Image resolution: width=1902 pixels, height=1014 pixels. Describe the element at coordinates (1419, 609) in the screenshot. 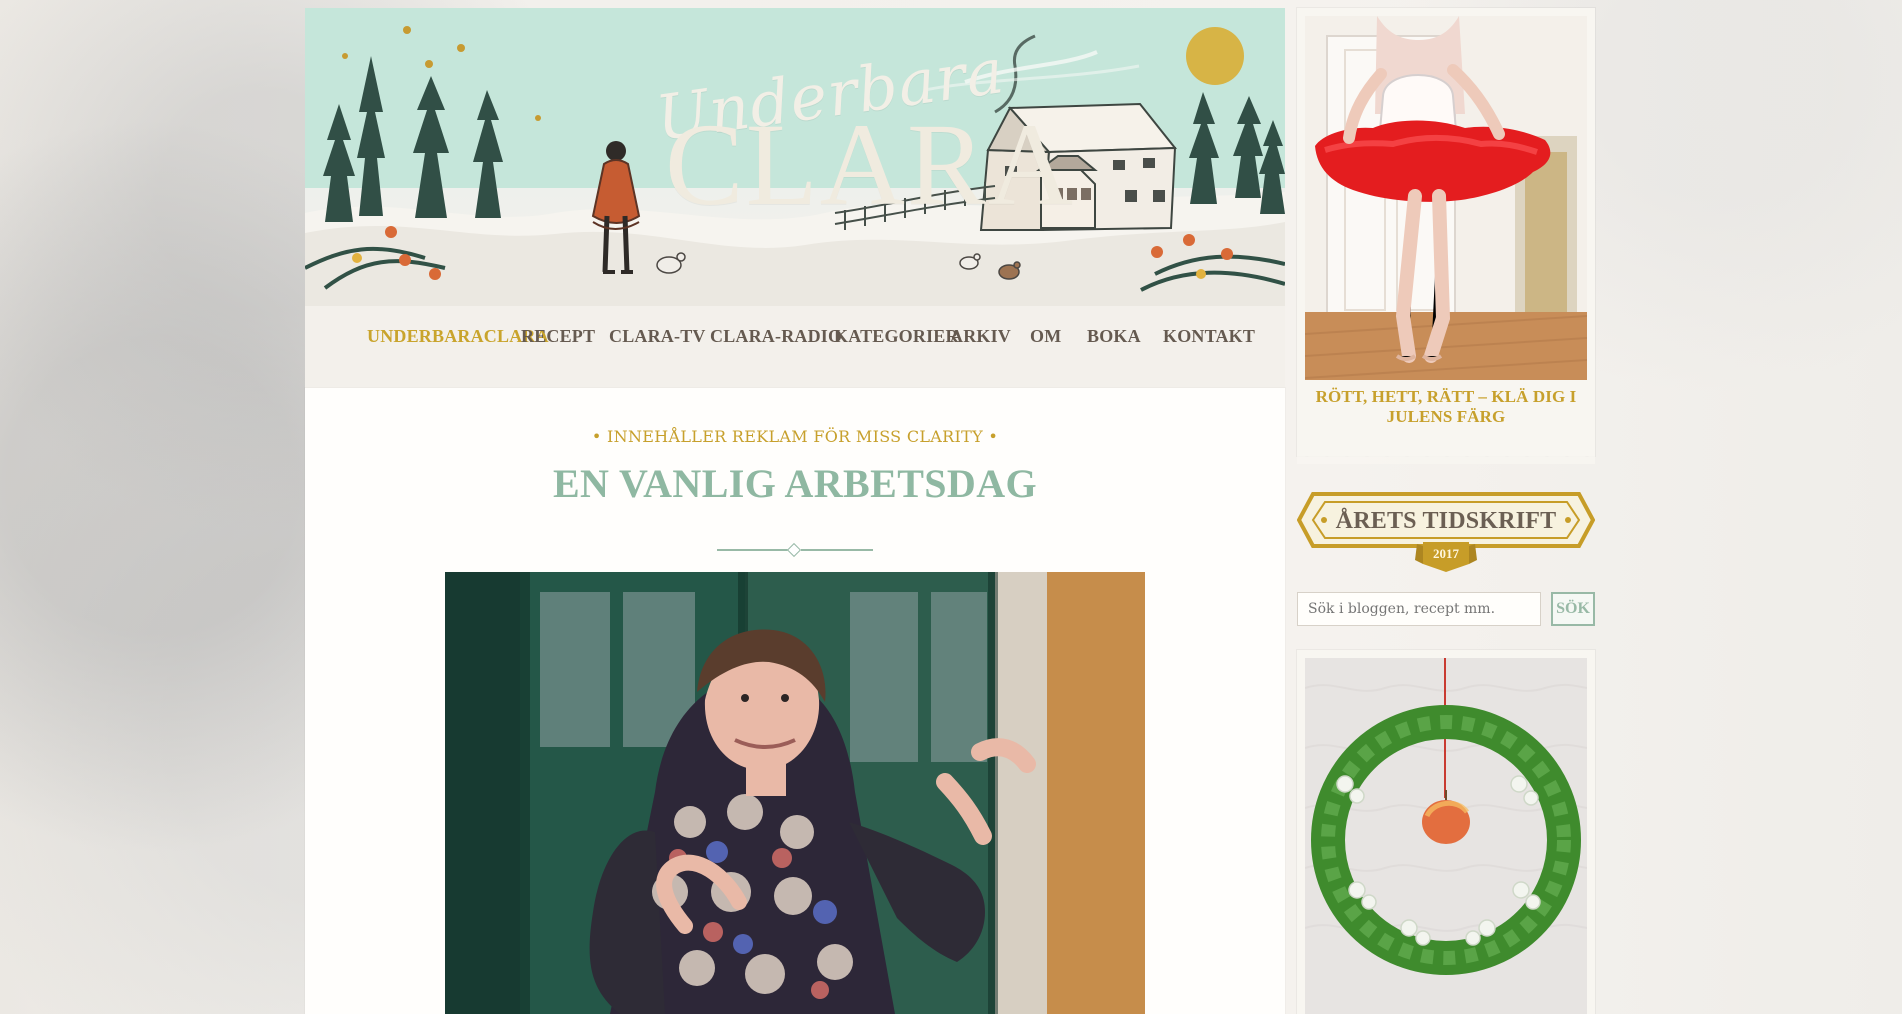

I see `search-input` at that location.